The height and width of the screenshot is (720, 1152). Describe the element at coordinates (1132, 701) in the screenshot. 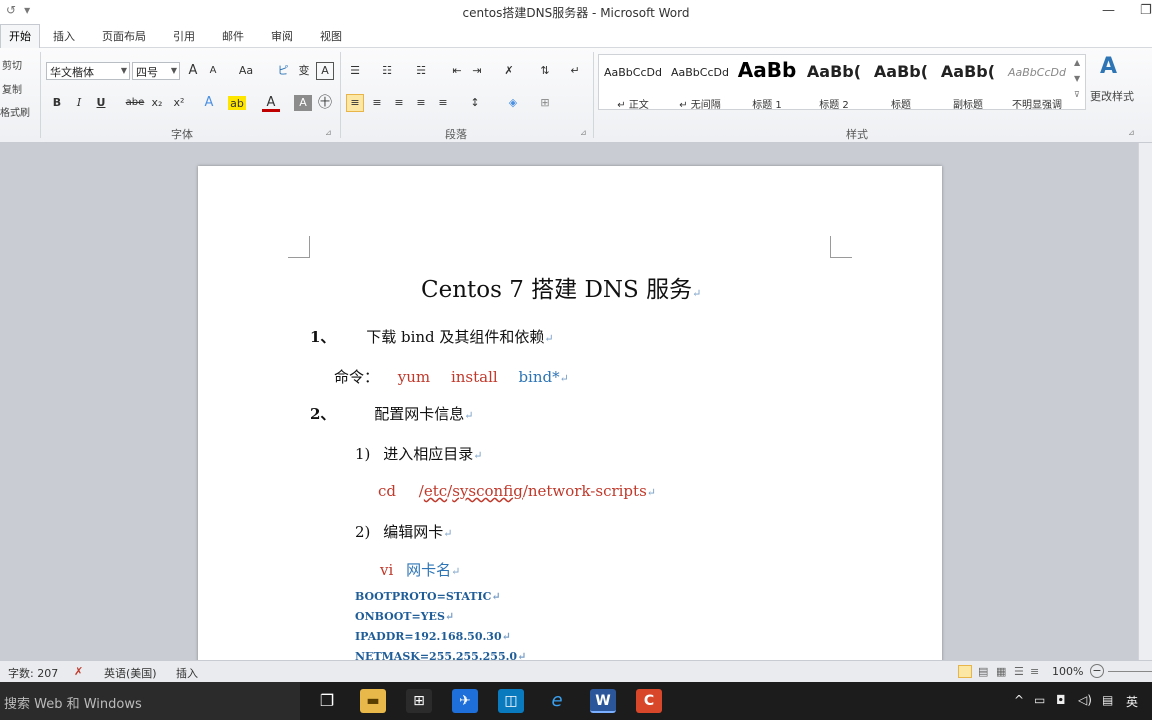

I see `input-language-indicator: 英` at that location.